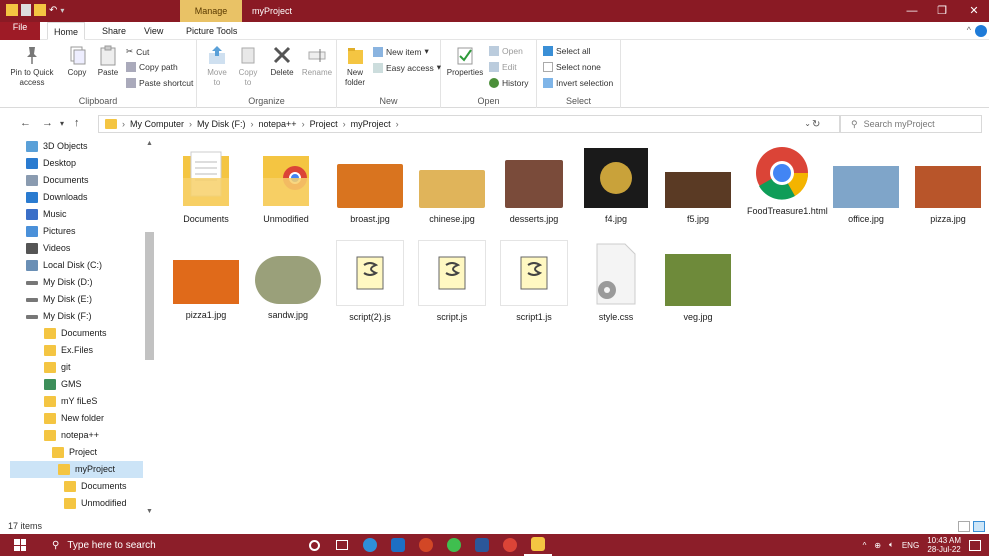 This screenshot has height=556, width=989. Describe the element at coordinates (278, 124) in the screenshot. I see `breadcrumb-item: notepa++` at that location.